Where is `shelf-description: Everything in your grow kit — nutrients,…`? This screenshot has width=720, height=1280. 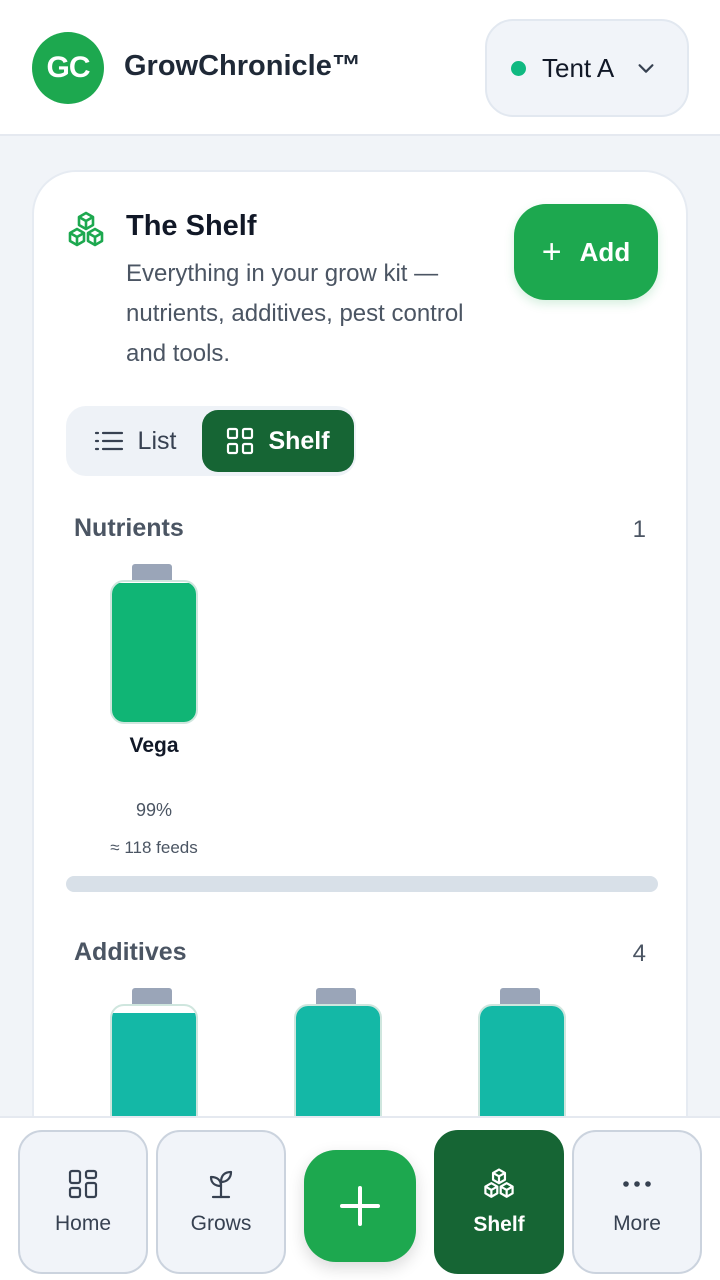 shelf-description: Everything in your grow kit — nutrients,… is located at coordinates (295, 313).